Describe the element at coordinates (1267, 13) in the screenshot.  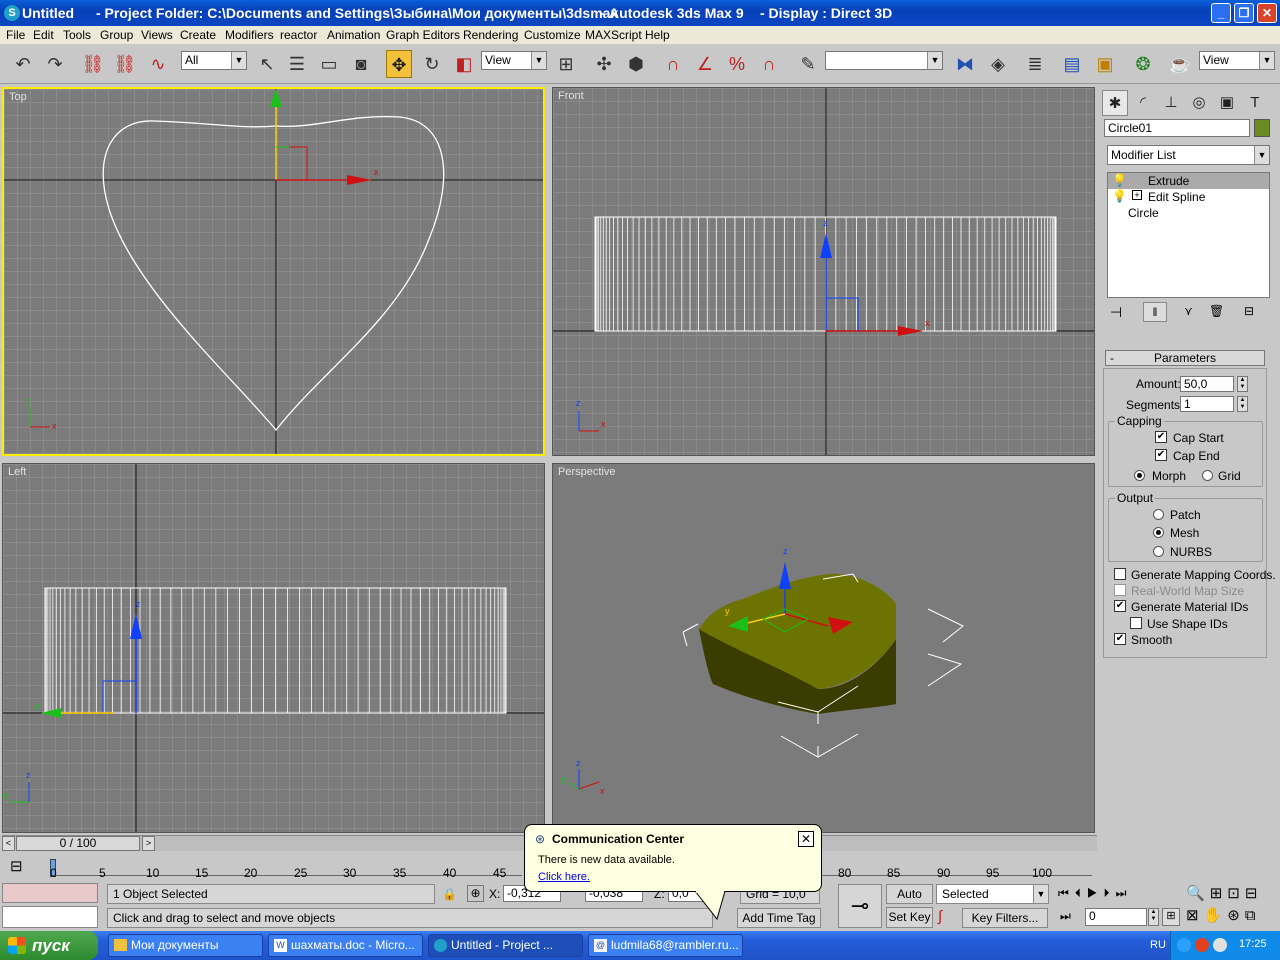
I see `close-button: ✕` at that location.